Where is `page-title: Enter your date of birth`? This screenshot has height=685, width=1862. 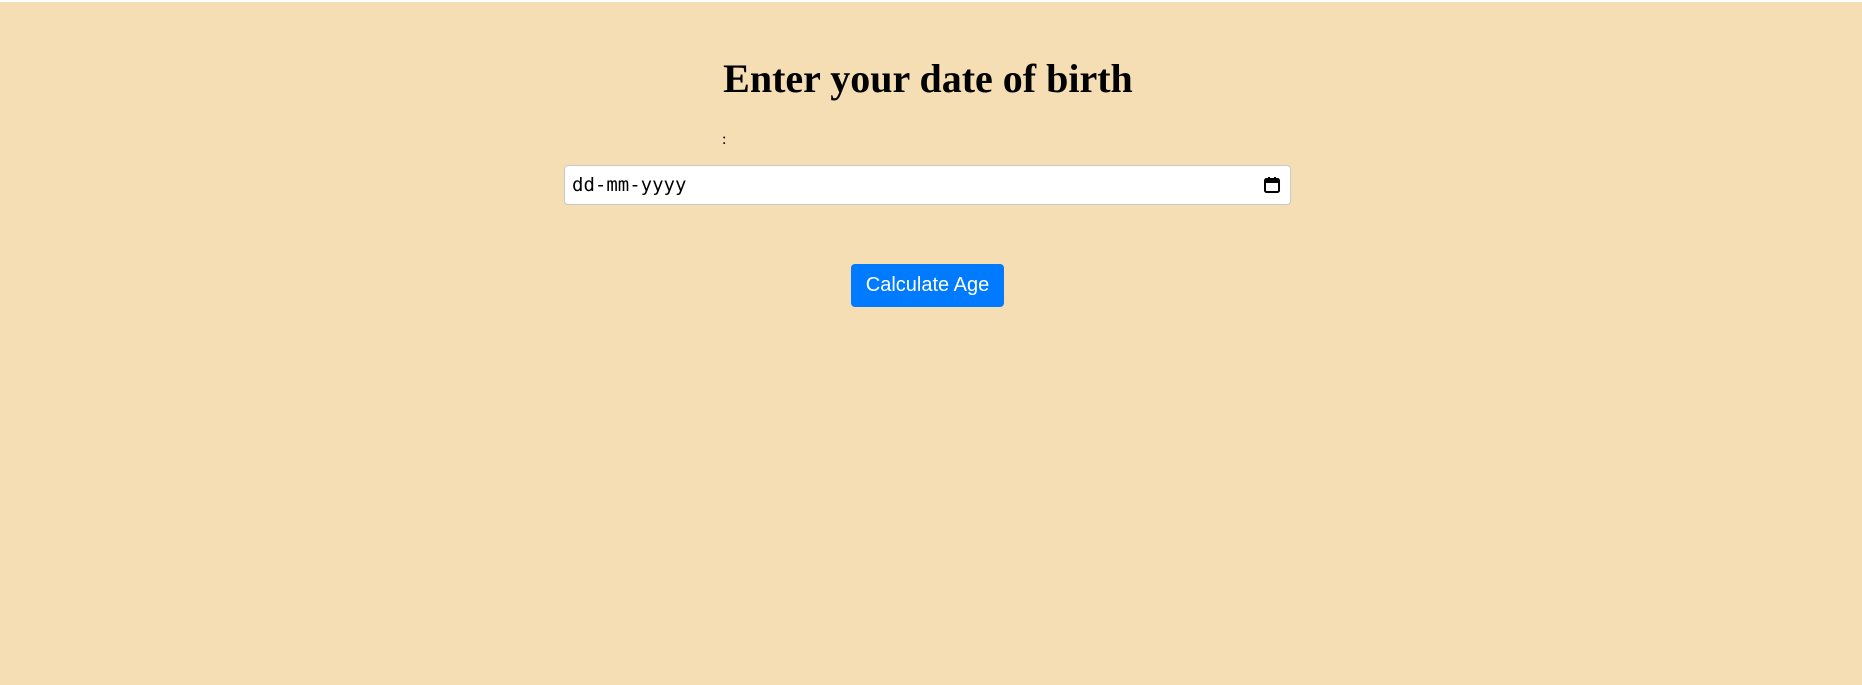
page-title: Enter your date of birth is located at coordinates (928, 78).